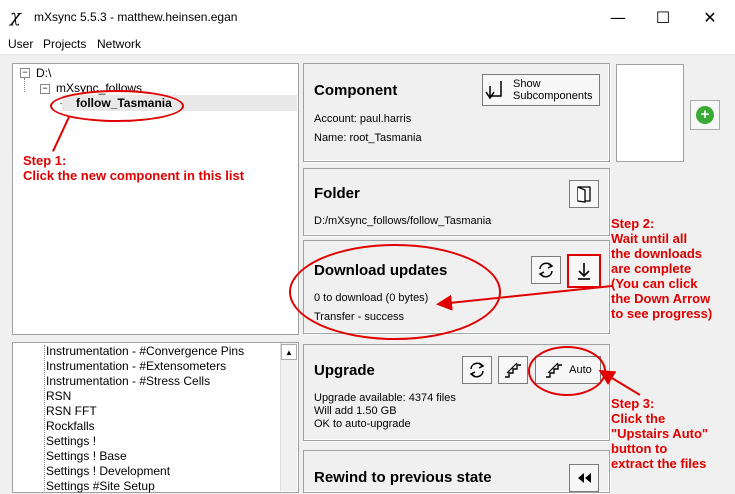 This screenshot has height=494, width=735. I want to click on annotation-arrows, so click(538, 340).